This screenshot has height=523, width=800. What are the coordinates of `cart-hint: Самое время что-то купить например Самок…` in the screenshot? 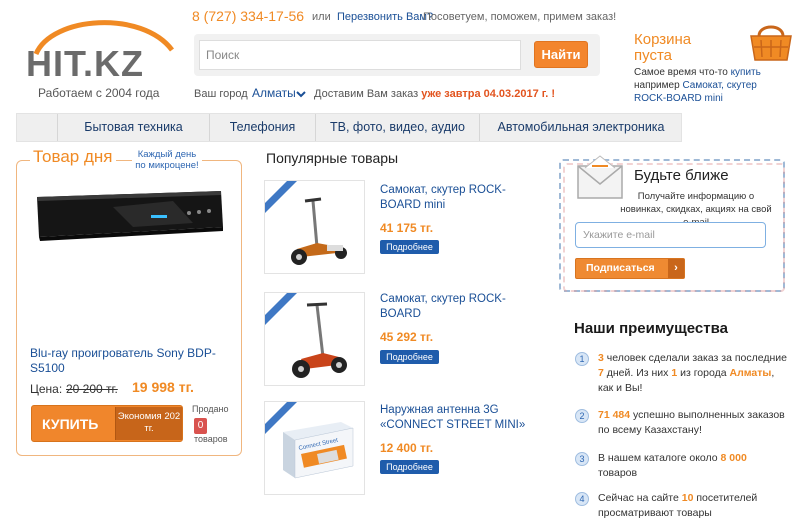 It's located at (709, 85).